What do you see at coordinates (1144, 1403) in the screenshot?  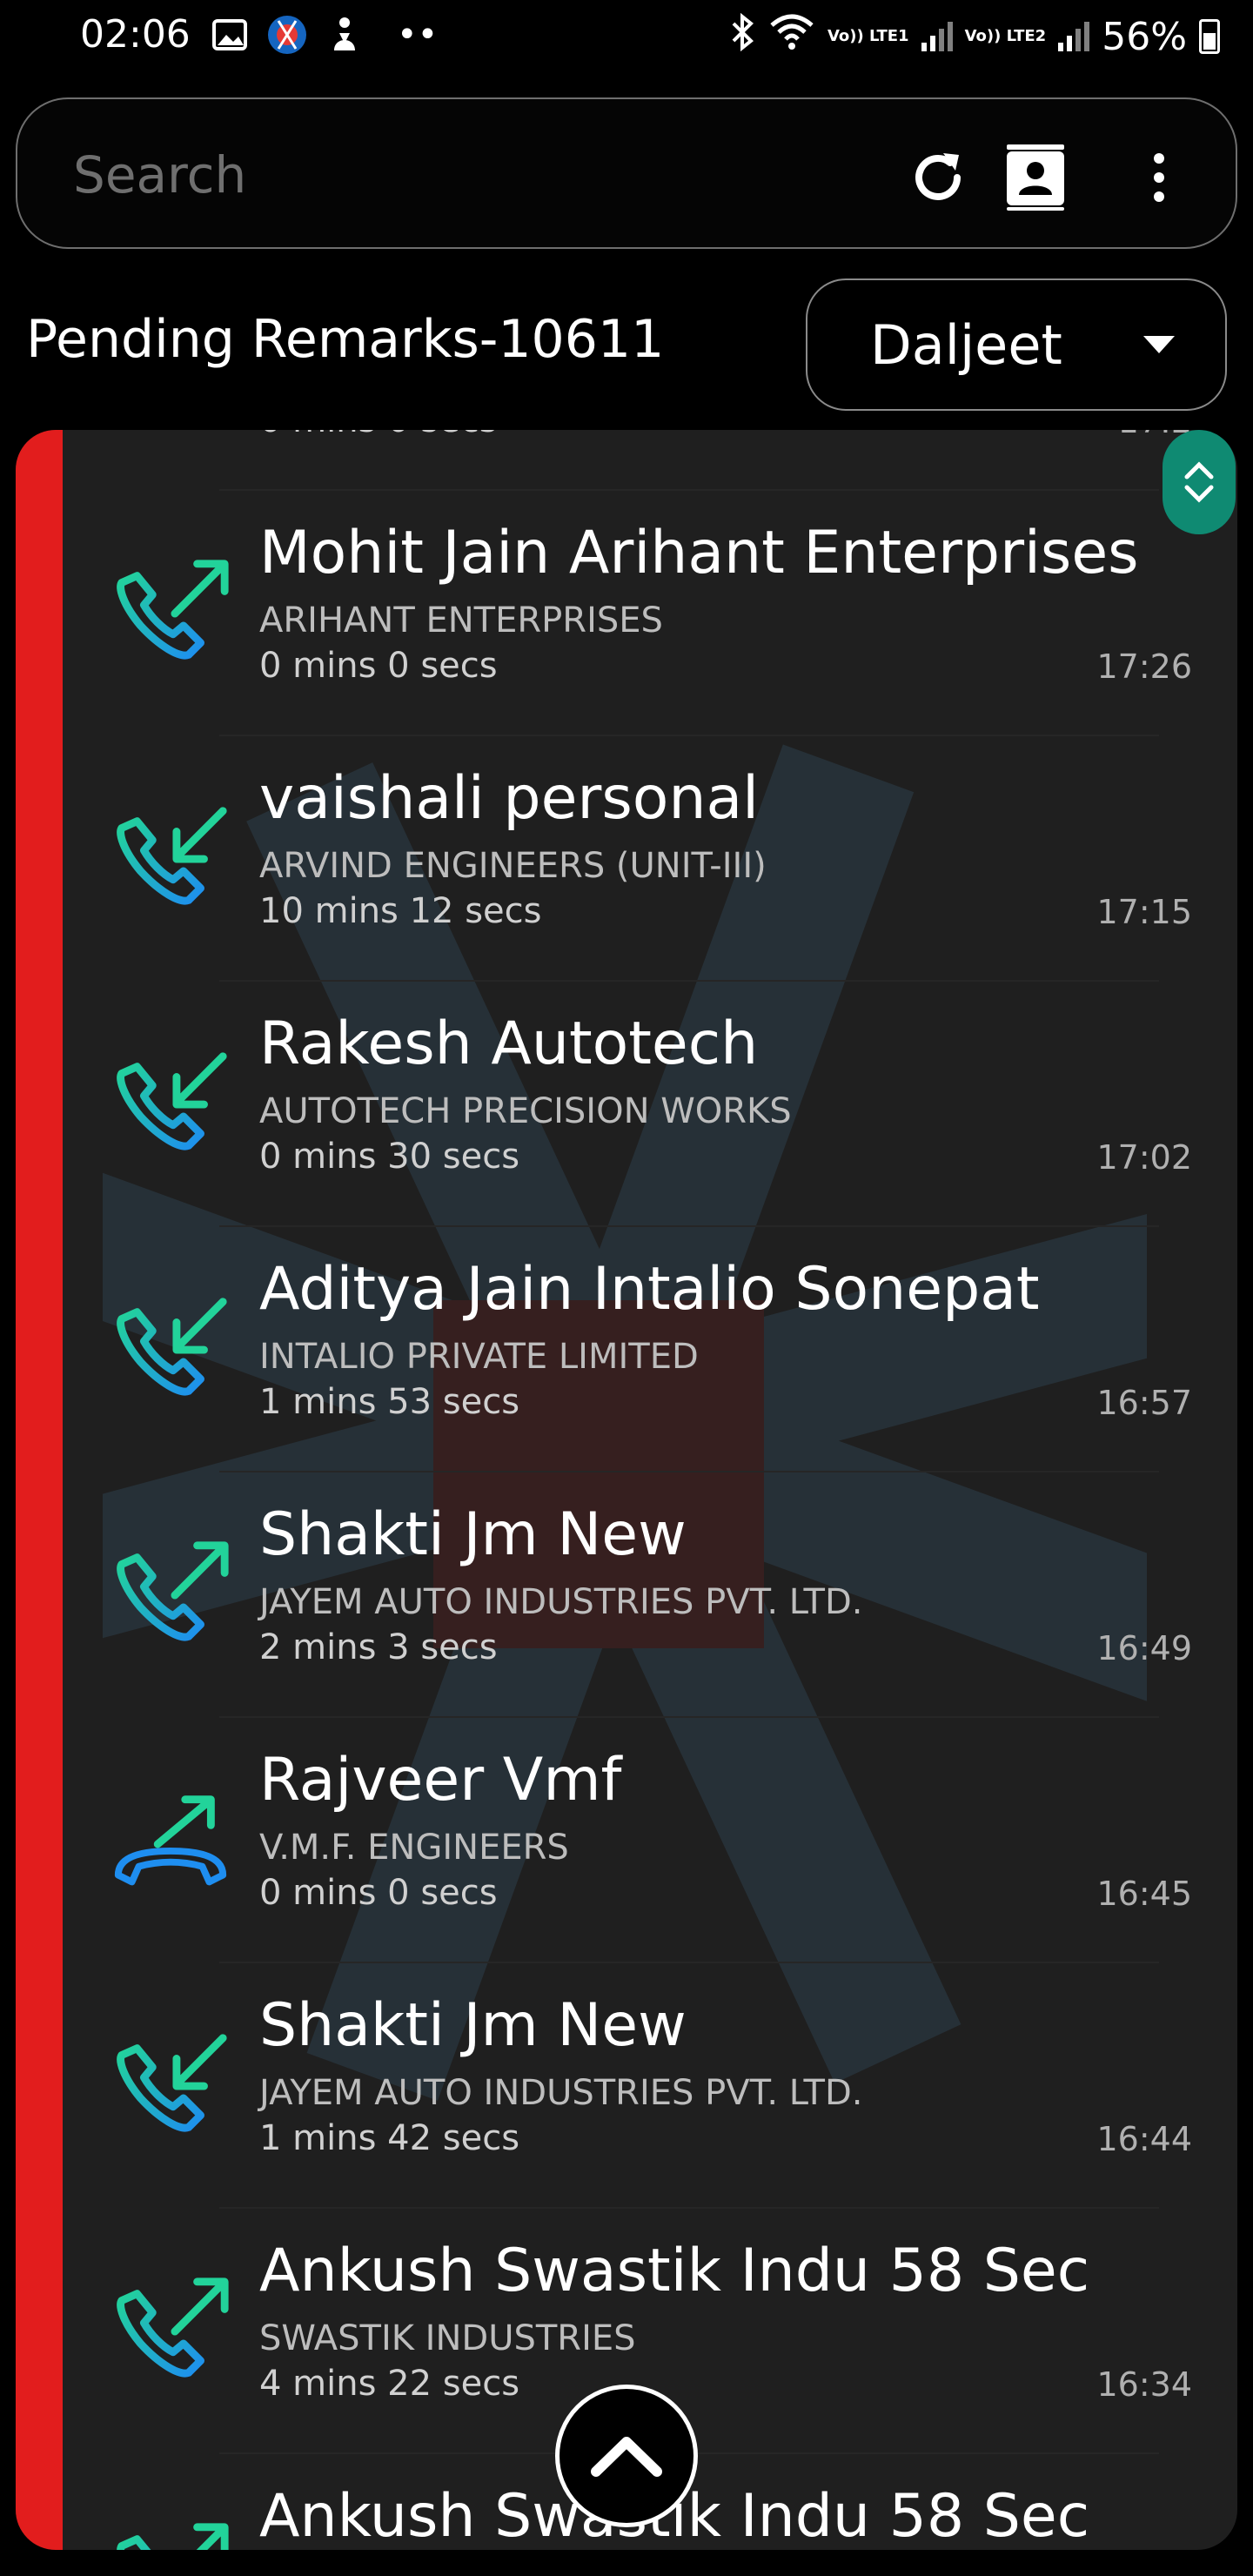 I see `call-time: 16:57` at bounding box center [1144, 1403].